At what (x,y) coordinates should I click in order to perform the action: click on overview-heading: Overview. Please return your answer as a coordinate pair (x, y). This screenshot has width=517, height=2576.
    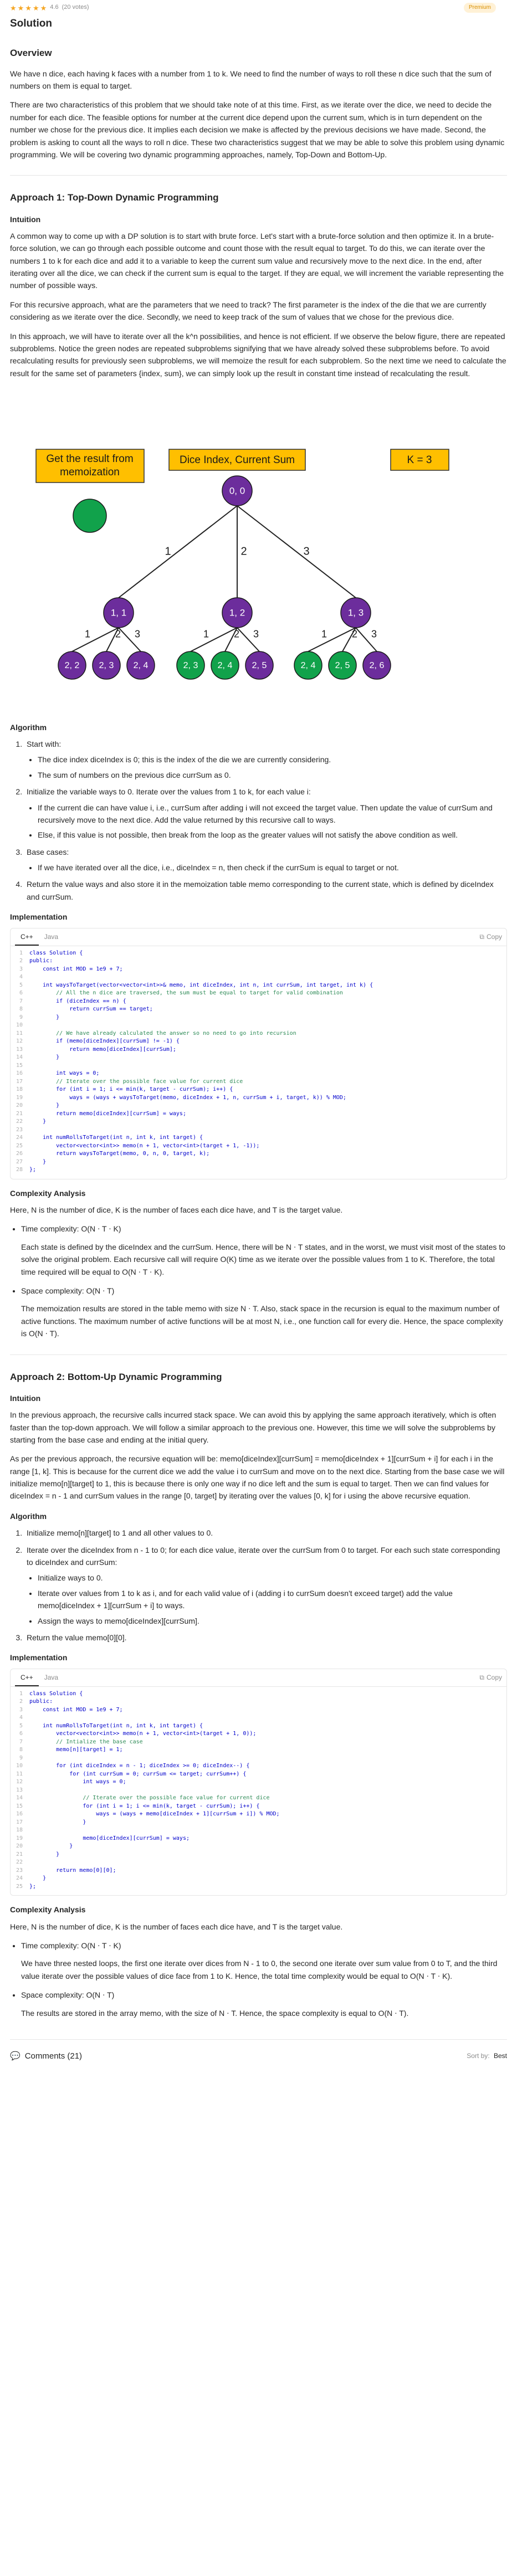
    Looking at the image, I should click on (31, 53).